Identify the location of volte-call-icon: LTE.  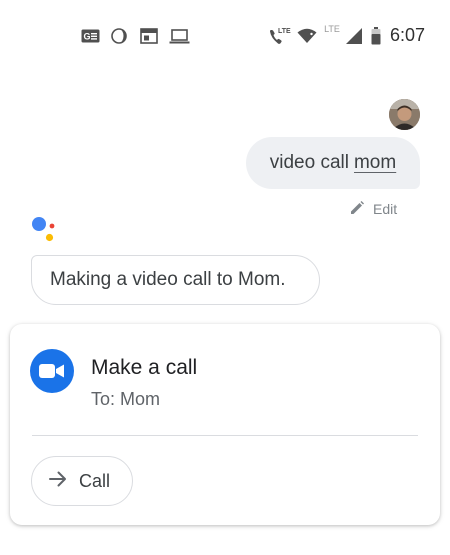
(280, 36).